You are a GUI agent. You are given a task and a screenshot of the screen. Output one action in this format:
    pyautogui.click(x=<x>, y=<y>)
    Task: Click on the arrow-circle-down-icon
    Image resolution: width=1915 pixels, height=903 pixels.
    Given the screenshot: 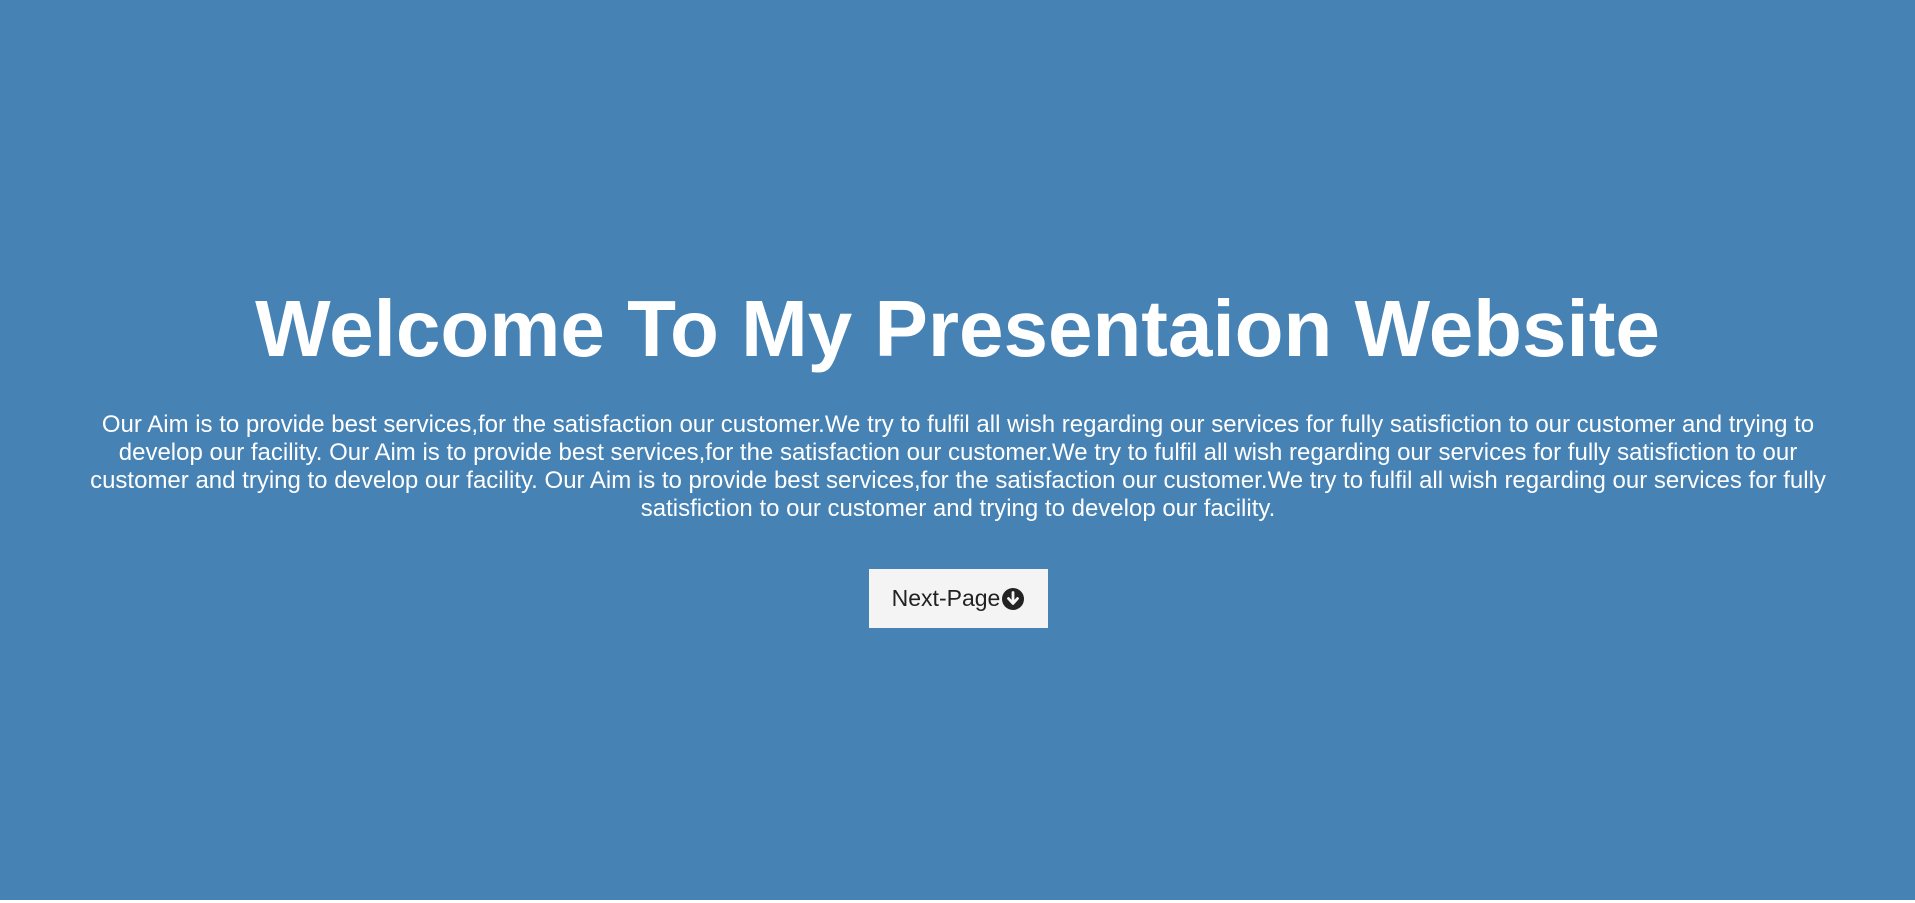 What is the action you would take?
    pyautogui.click(x=1013, y=599)
    